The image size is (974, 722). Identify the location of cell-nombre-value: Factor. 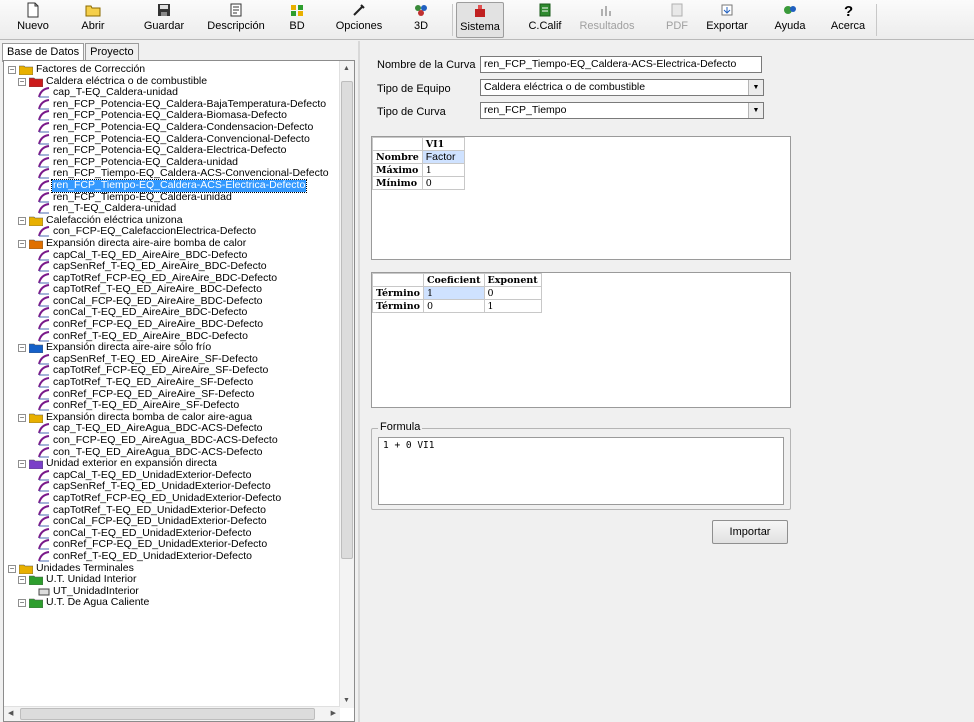
(443, 157).